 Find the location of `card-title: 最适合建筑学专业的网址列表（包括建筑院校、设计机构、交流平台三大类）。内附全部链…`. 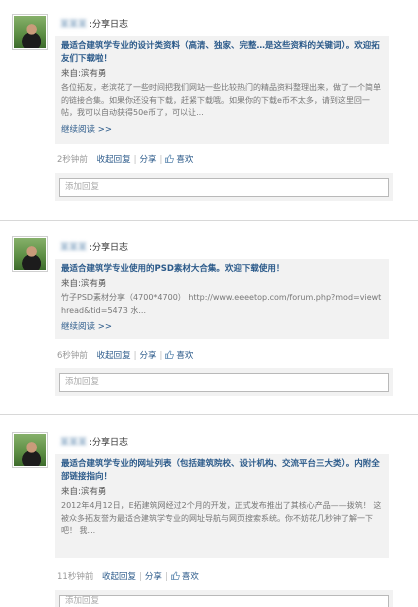

card-title: 最适合建筑学专业的网址列表（包括建筑院校、设计机构、交流平台三大类）。内附全部链… is located at coordinates (222, 471).